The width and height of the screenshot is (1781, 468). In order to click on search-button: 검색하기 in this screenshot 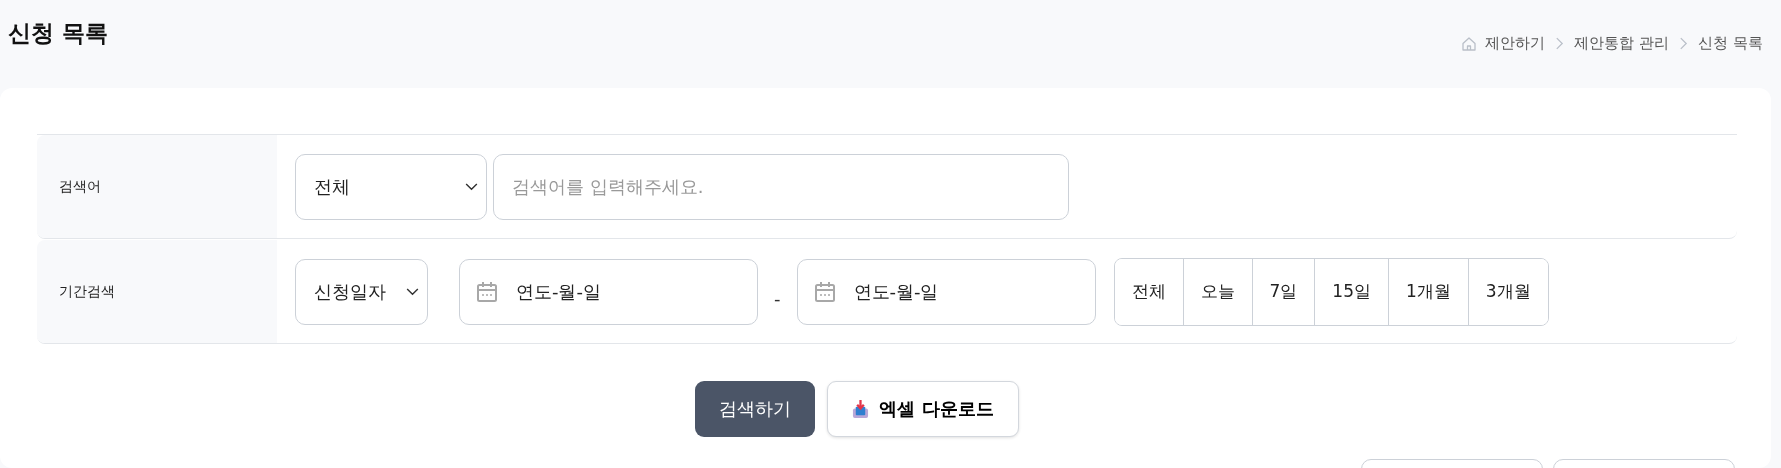, I will do `click(755, 409)`.